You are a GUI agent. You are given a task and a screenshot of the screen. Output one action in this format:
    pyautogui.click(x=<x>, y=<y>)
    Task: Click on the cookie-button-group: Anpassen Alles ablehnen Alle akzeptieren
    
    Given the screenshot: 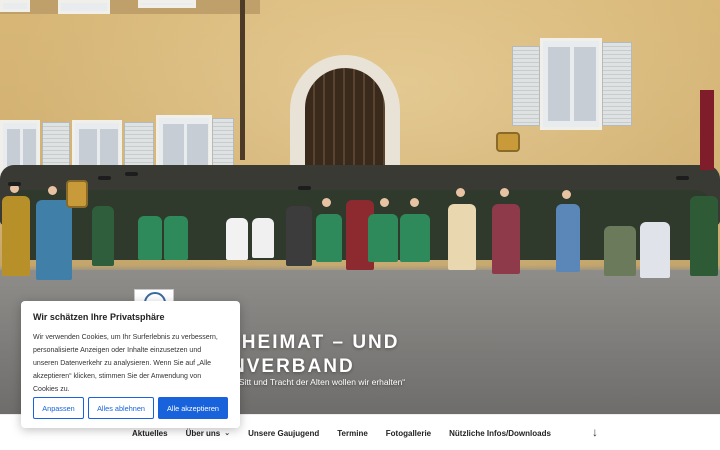 What is the action you would take?
    pyautogui.click(x=132, y=408)
    